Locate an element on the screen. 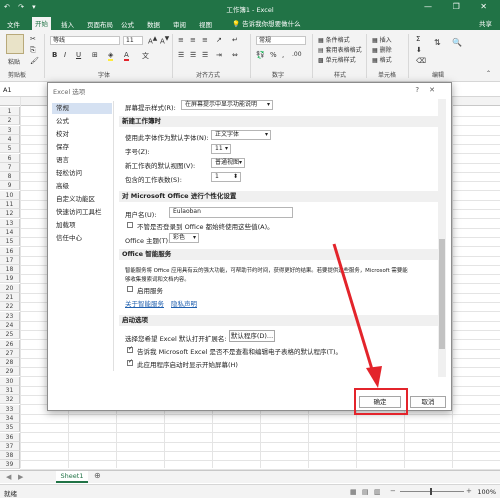 The width and height of the screenshot is (500, 498). nav-item-accessibility: 轻松访问 is located at coordinates (82, 173).